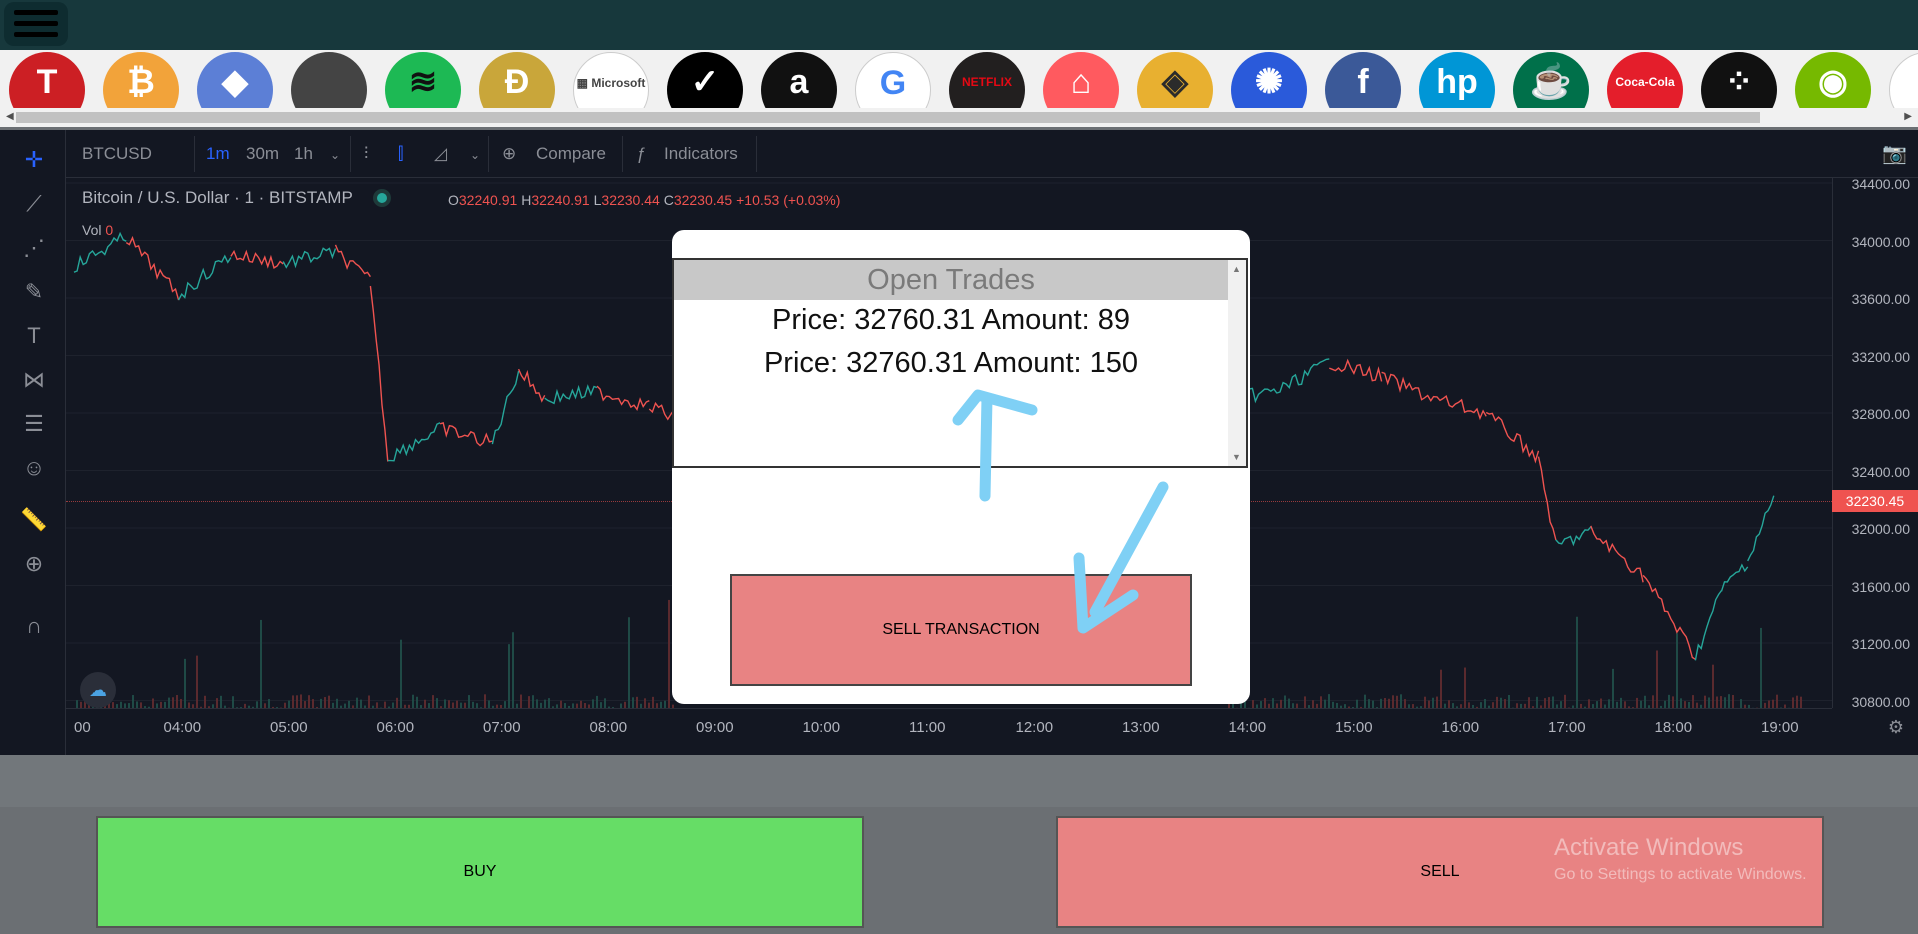 This screenshot has height=934, width=1918. Describe the element at coordinates (34, 380) in the screenshot. I see `pattern-icon: ⋈` at that location.